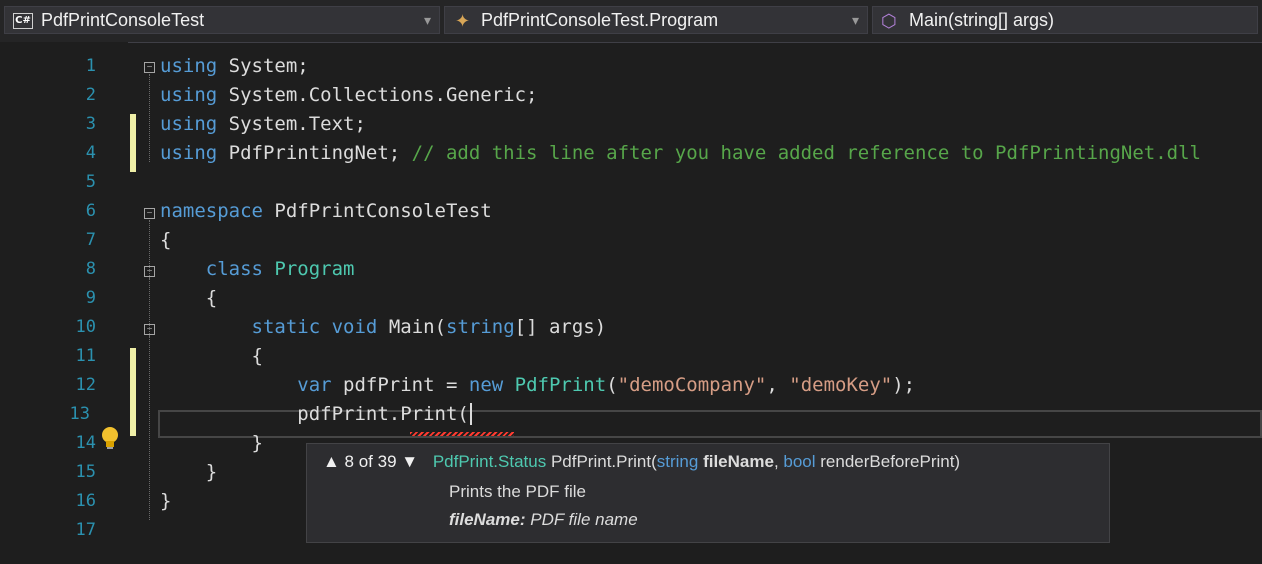 The width and height of the screenshot is (1262, 564). What do you see at coordinates (222, 20) in the screenshot?
I see `project-dropdown: C# PdfPrintConsoleTest ▾` at bounding box center [222, 20].